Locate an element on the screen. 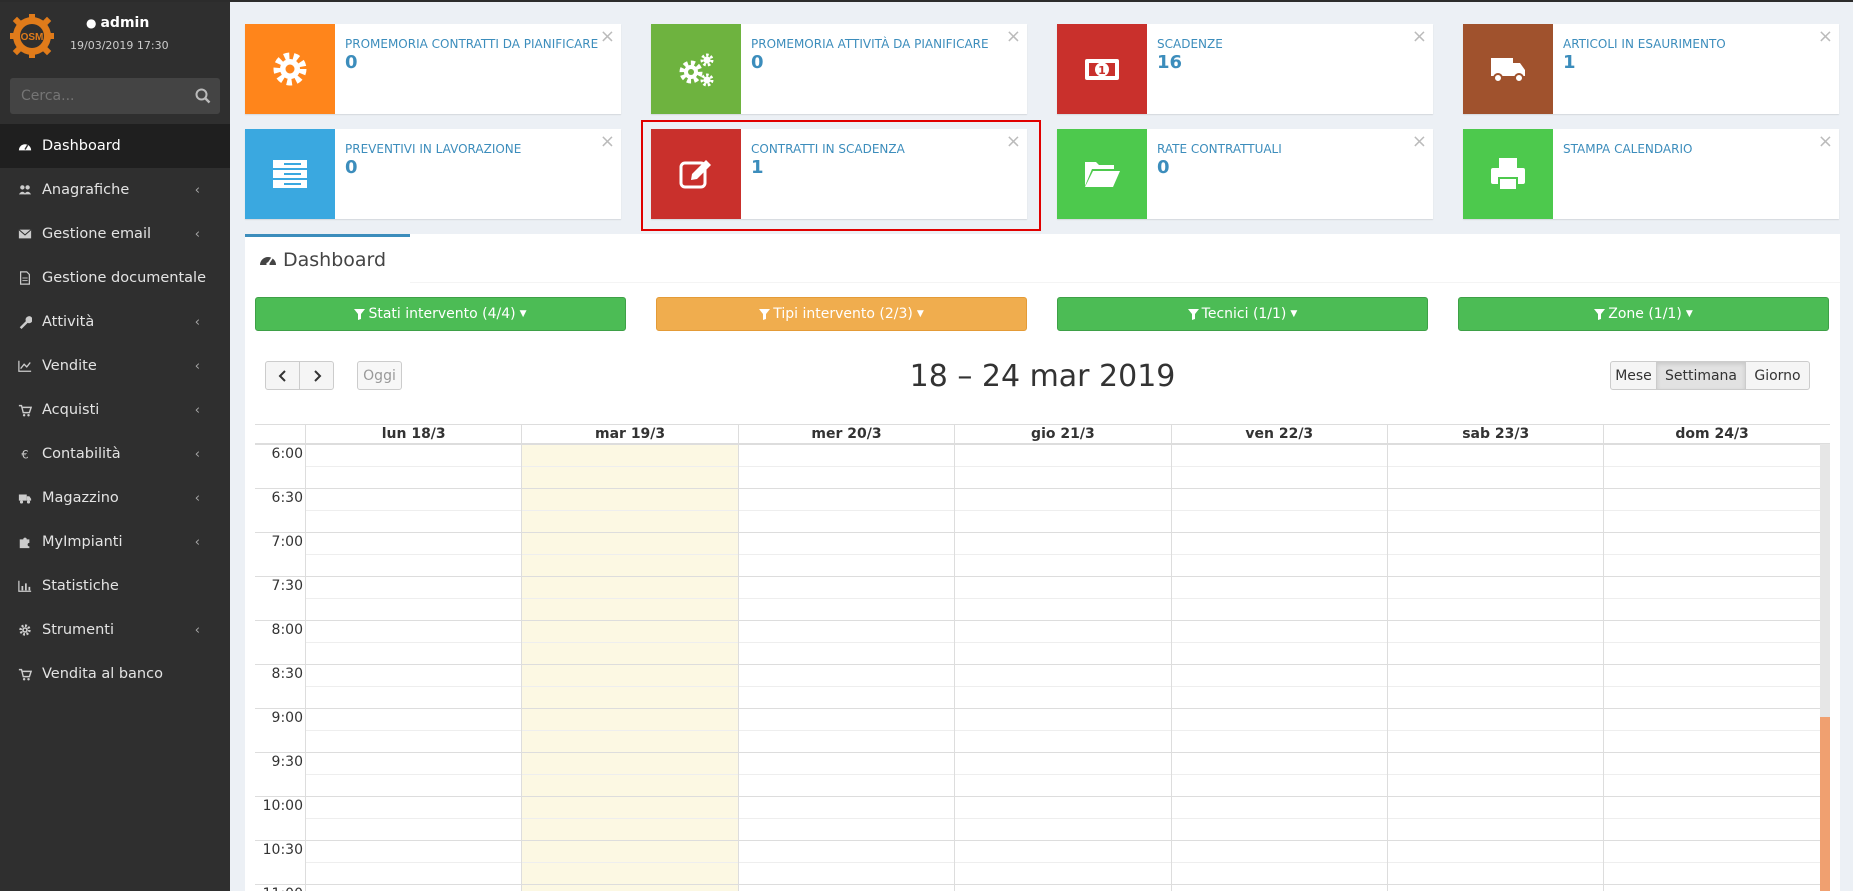 The width and height of the screenshot is (1853, 891). filter-label: Zone (1/1) is located at coordinates (1645, 314).